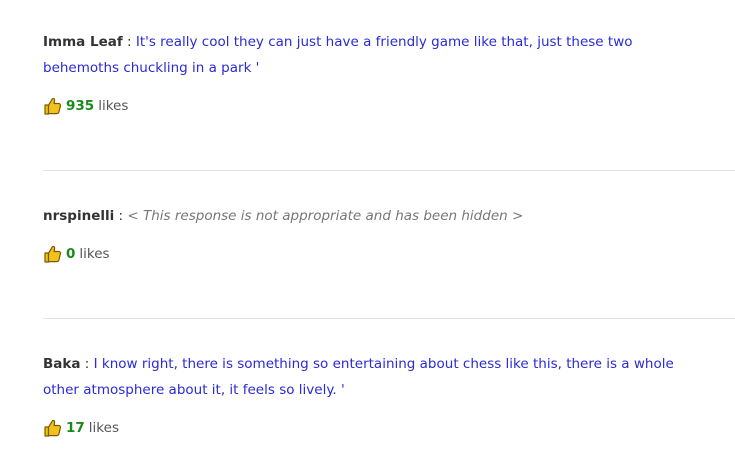  I want to click on like-count: 0, so click(71, 254).